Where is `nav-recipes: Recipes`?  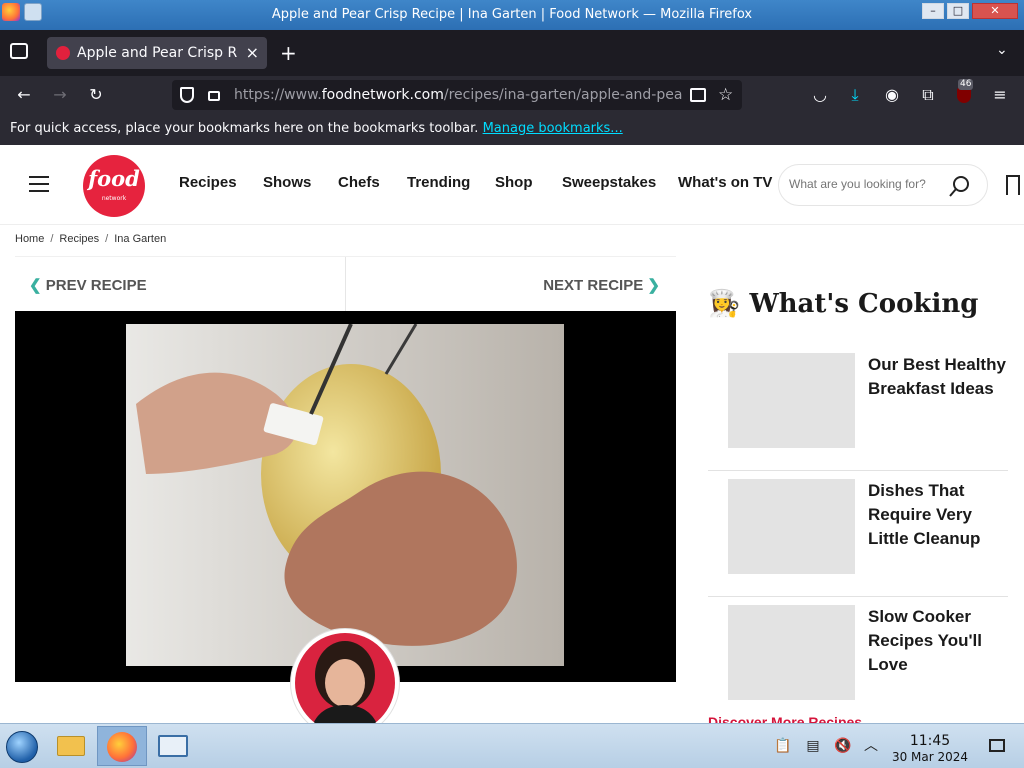
nav-recipes: Recipes is located at coordinates (208, 182).